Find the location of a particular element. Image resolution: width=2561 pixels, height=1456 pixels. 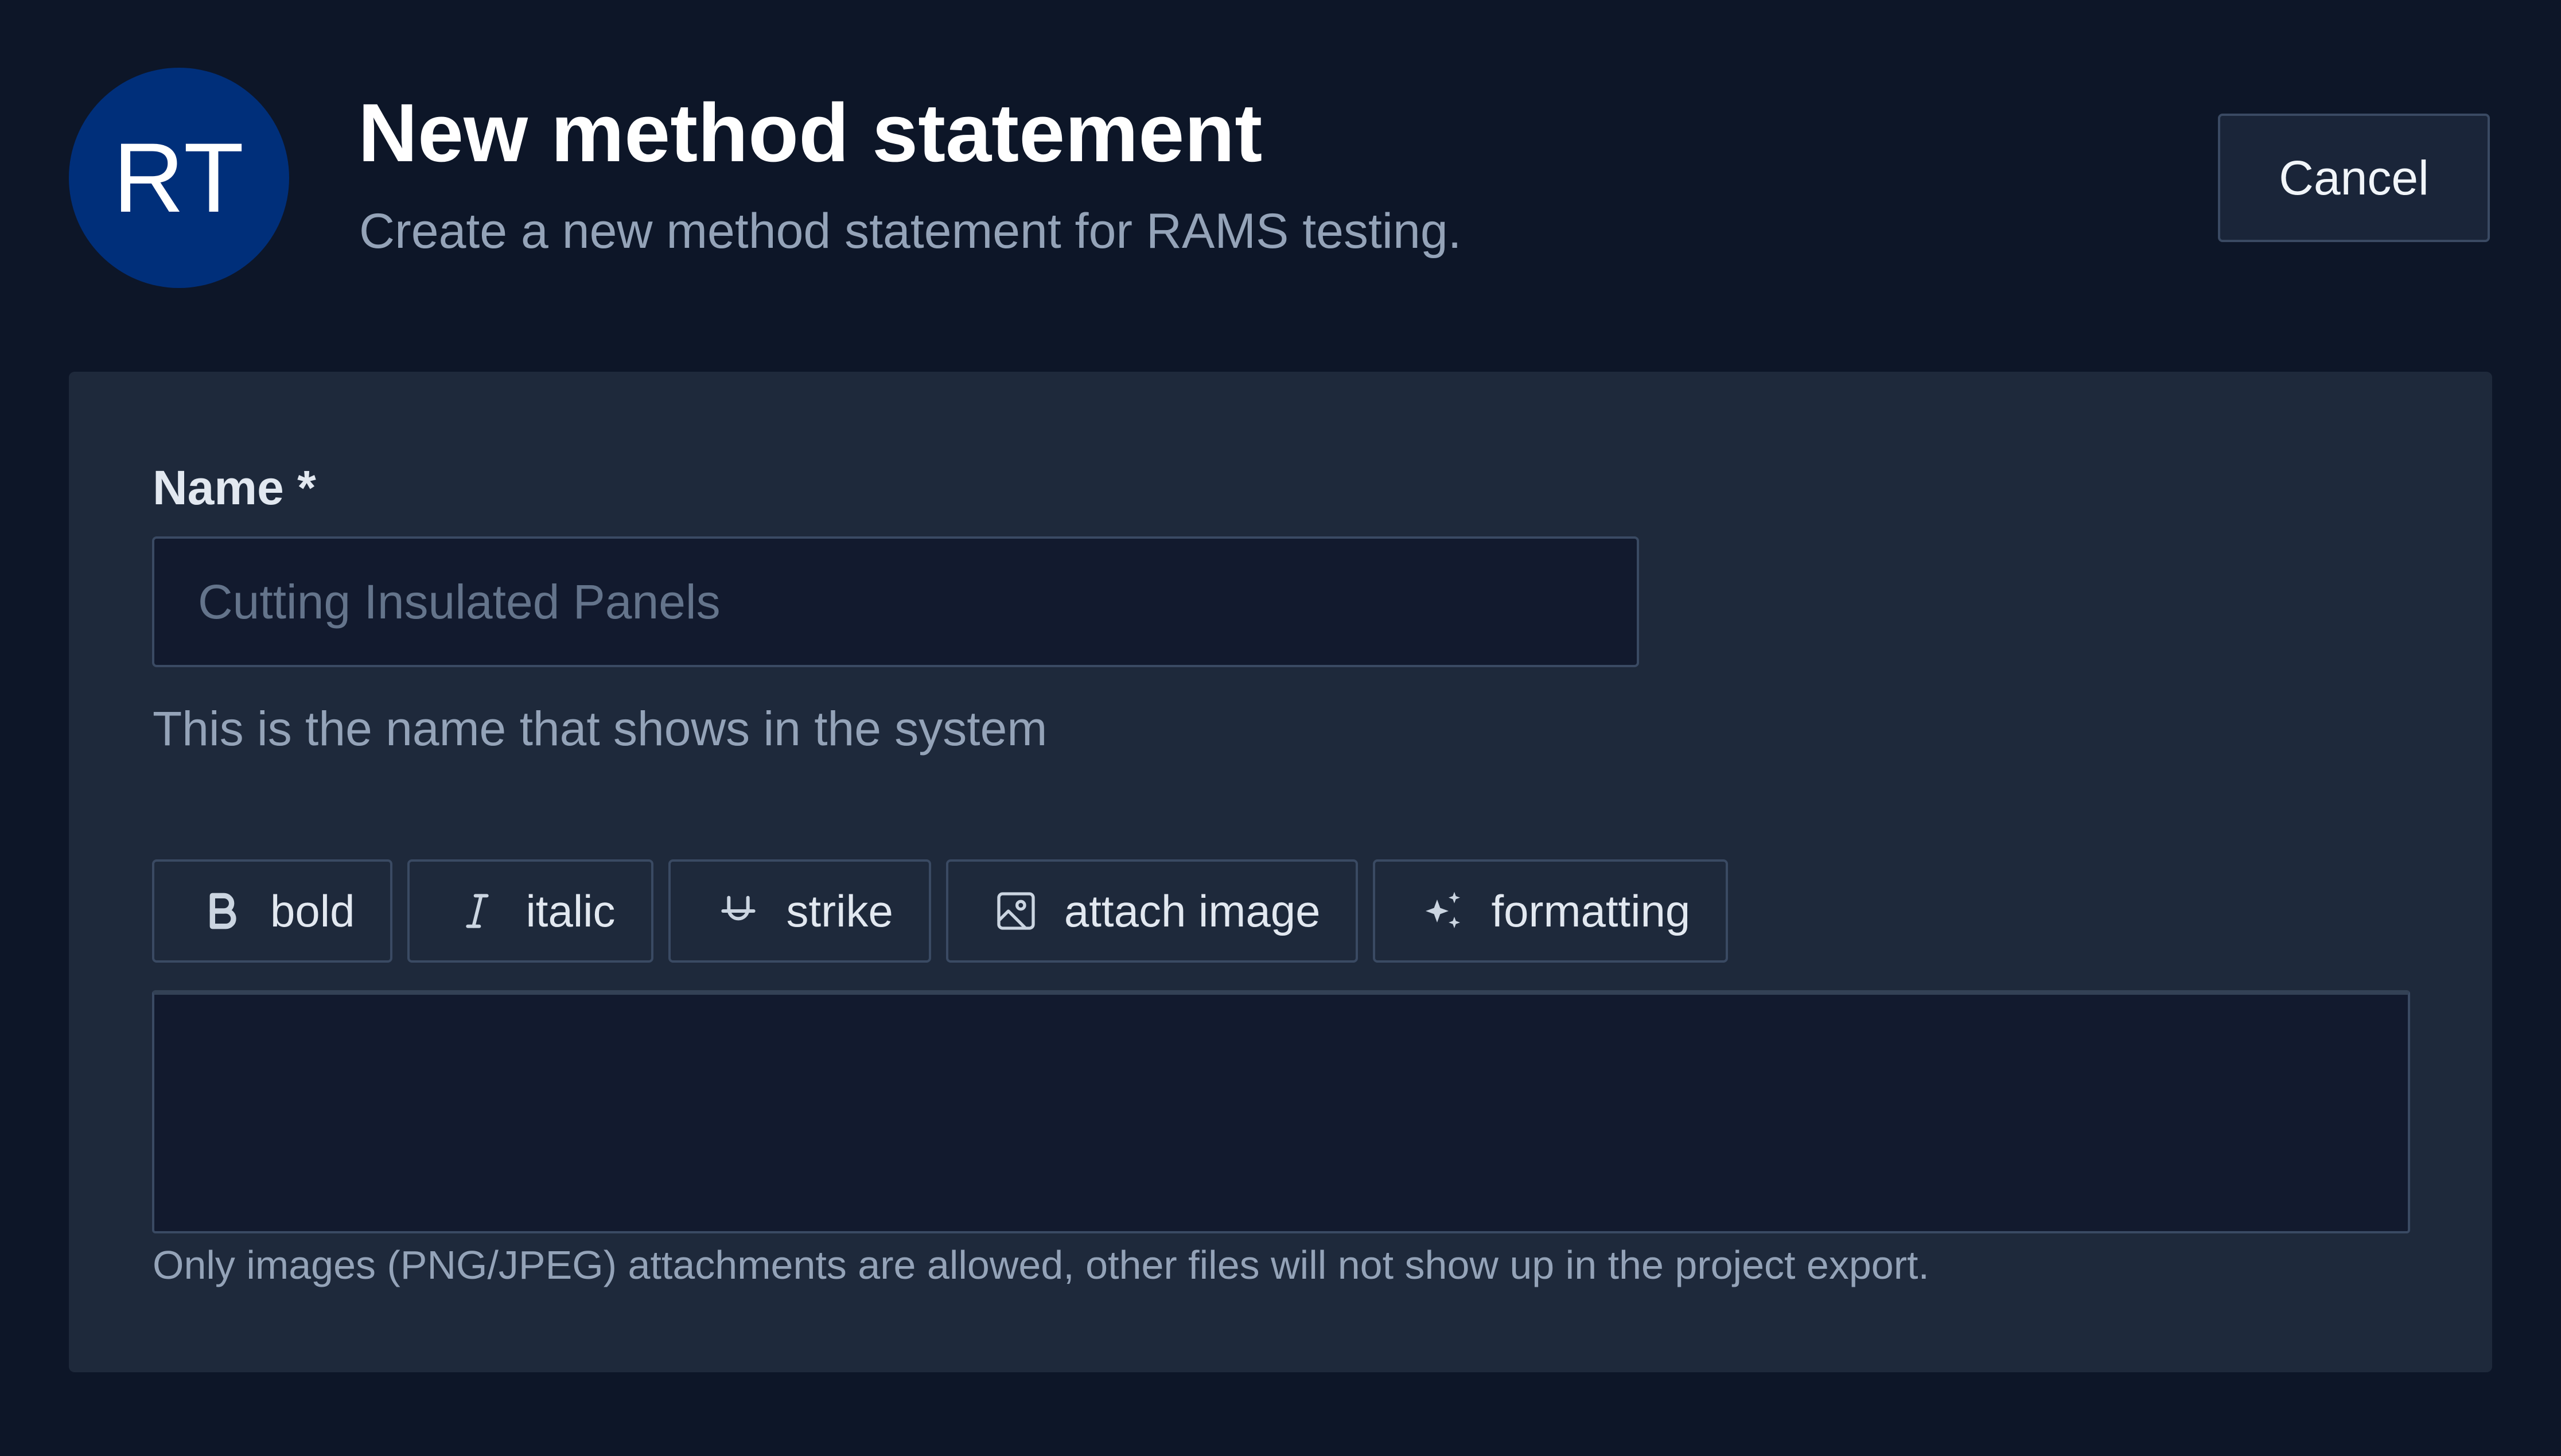

italic-icon is located at coordinates (477, 911).